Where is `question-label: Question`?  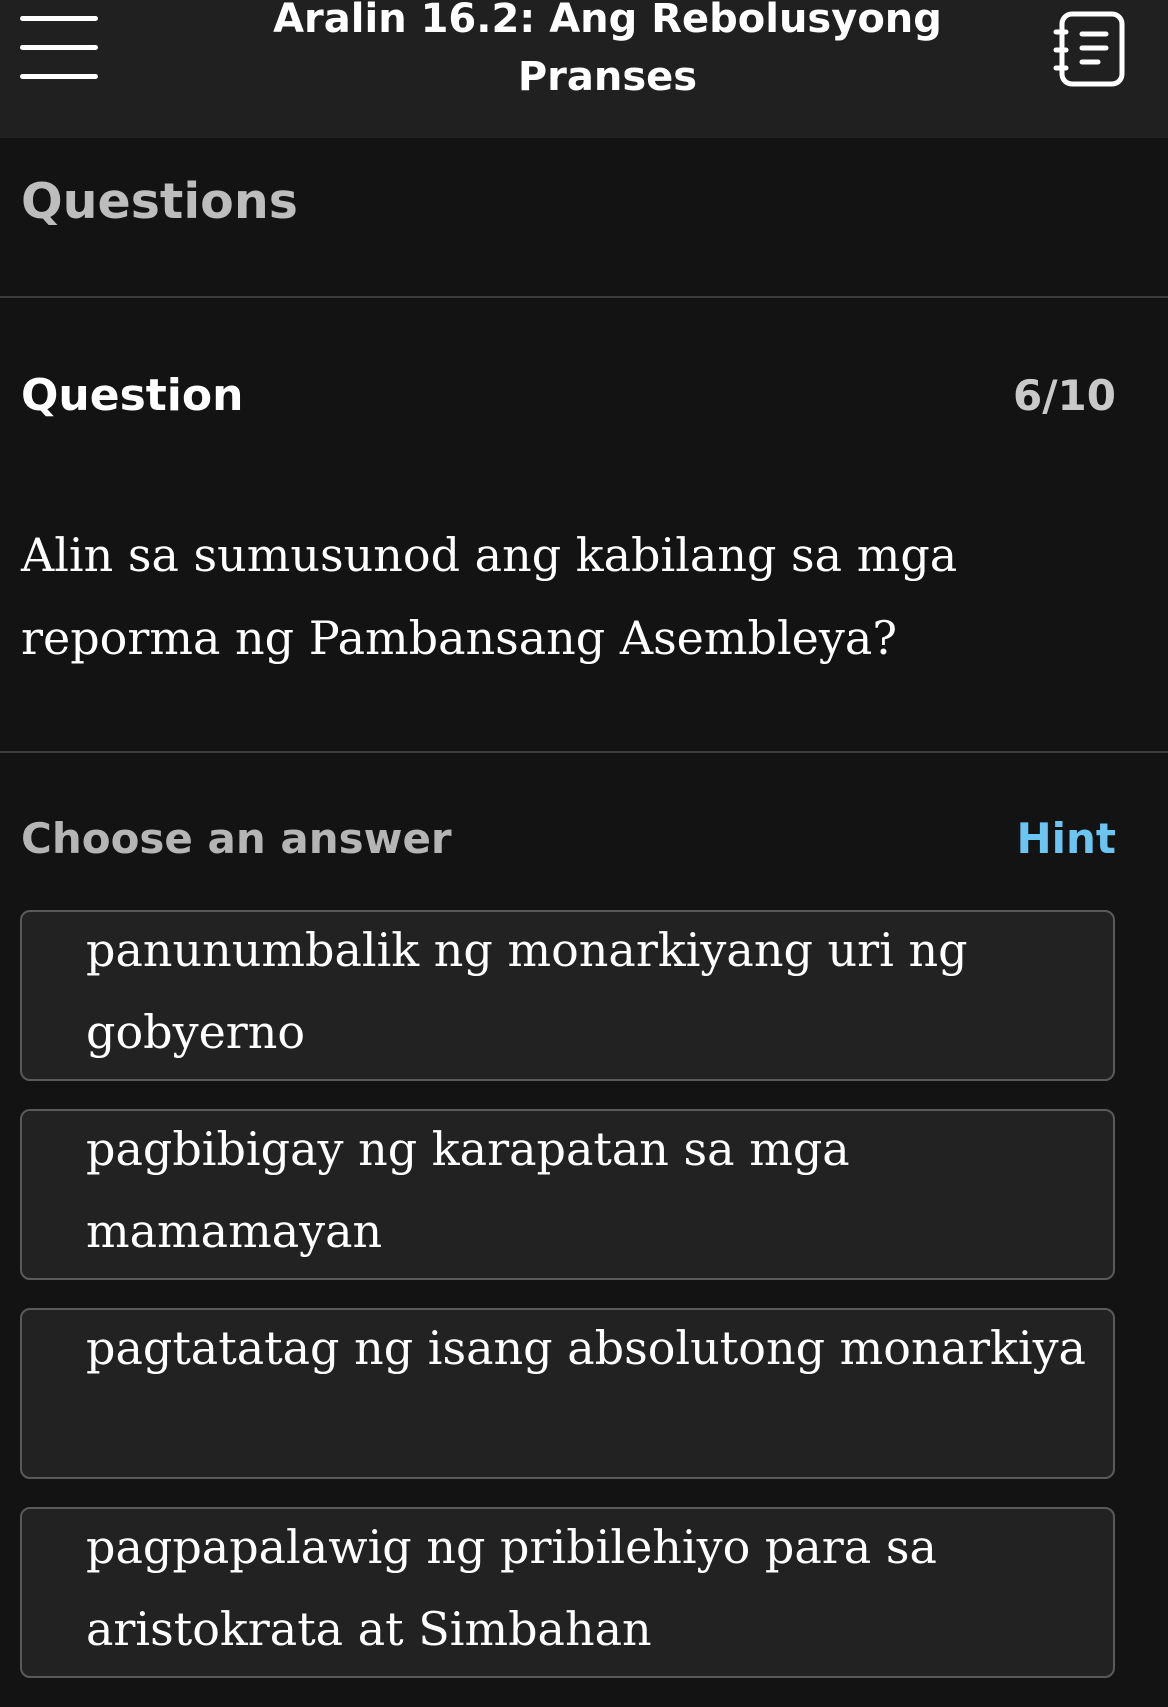
question-label: Question is located at coordinates (132, 395).